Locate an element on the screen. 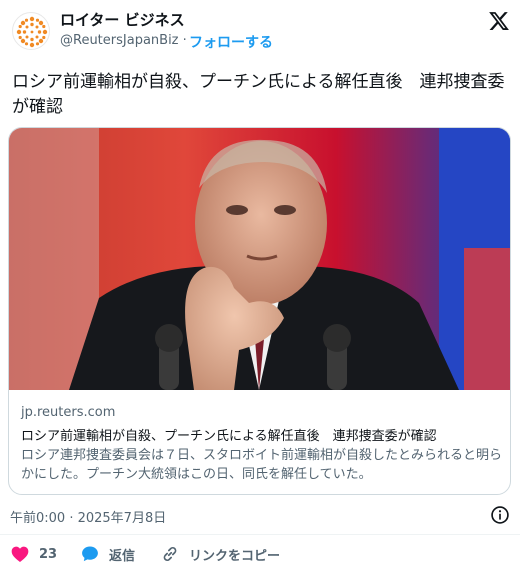  link-icon is located at coordinates (170, 554).